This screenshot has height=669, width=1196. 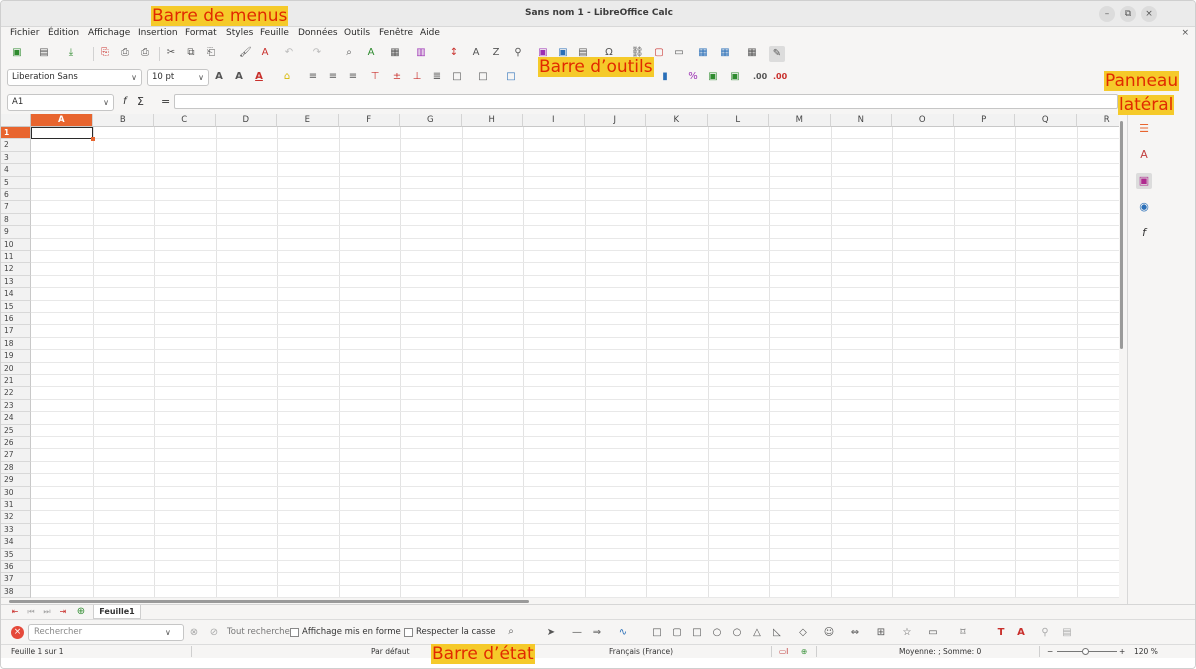 What do you see at coordinates (16, 344) in the screenshot?
I see `row-header-18: 18` at bounding box center [16, 344].